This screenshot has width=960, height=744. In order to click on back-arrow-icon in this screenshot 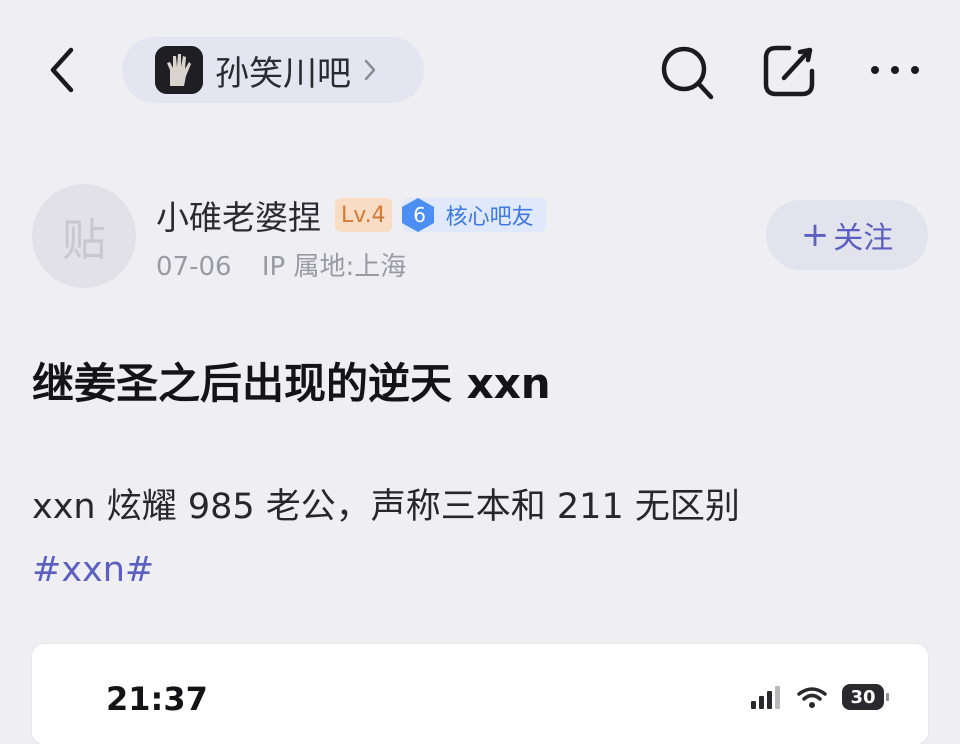, I will do `click(62, 70)`.